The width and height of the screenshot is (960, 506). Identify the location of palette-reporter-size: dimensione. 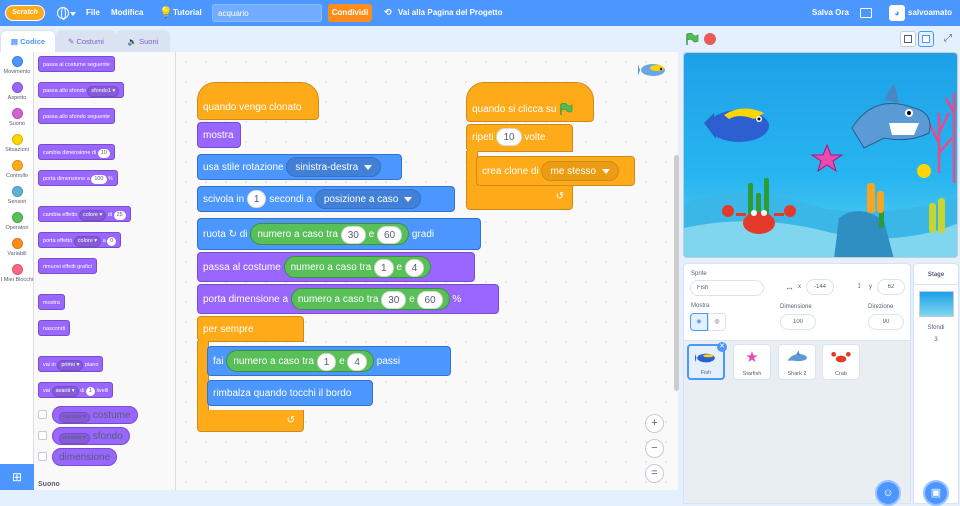
(85, 457).